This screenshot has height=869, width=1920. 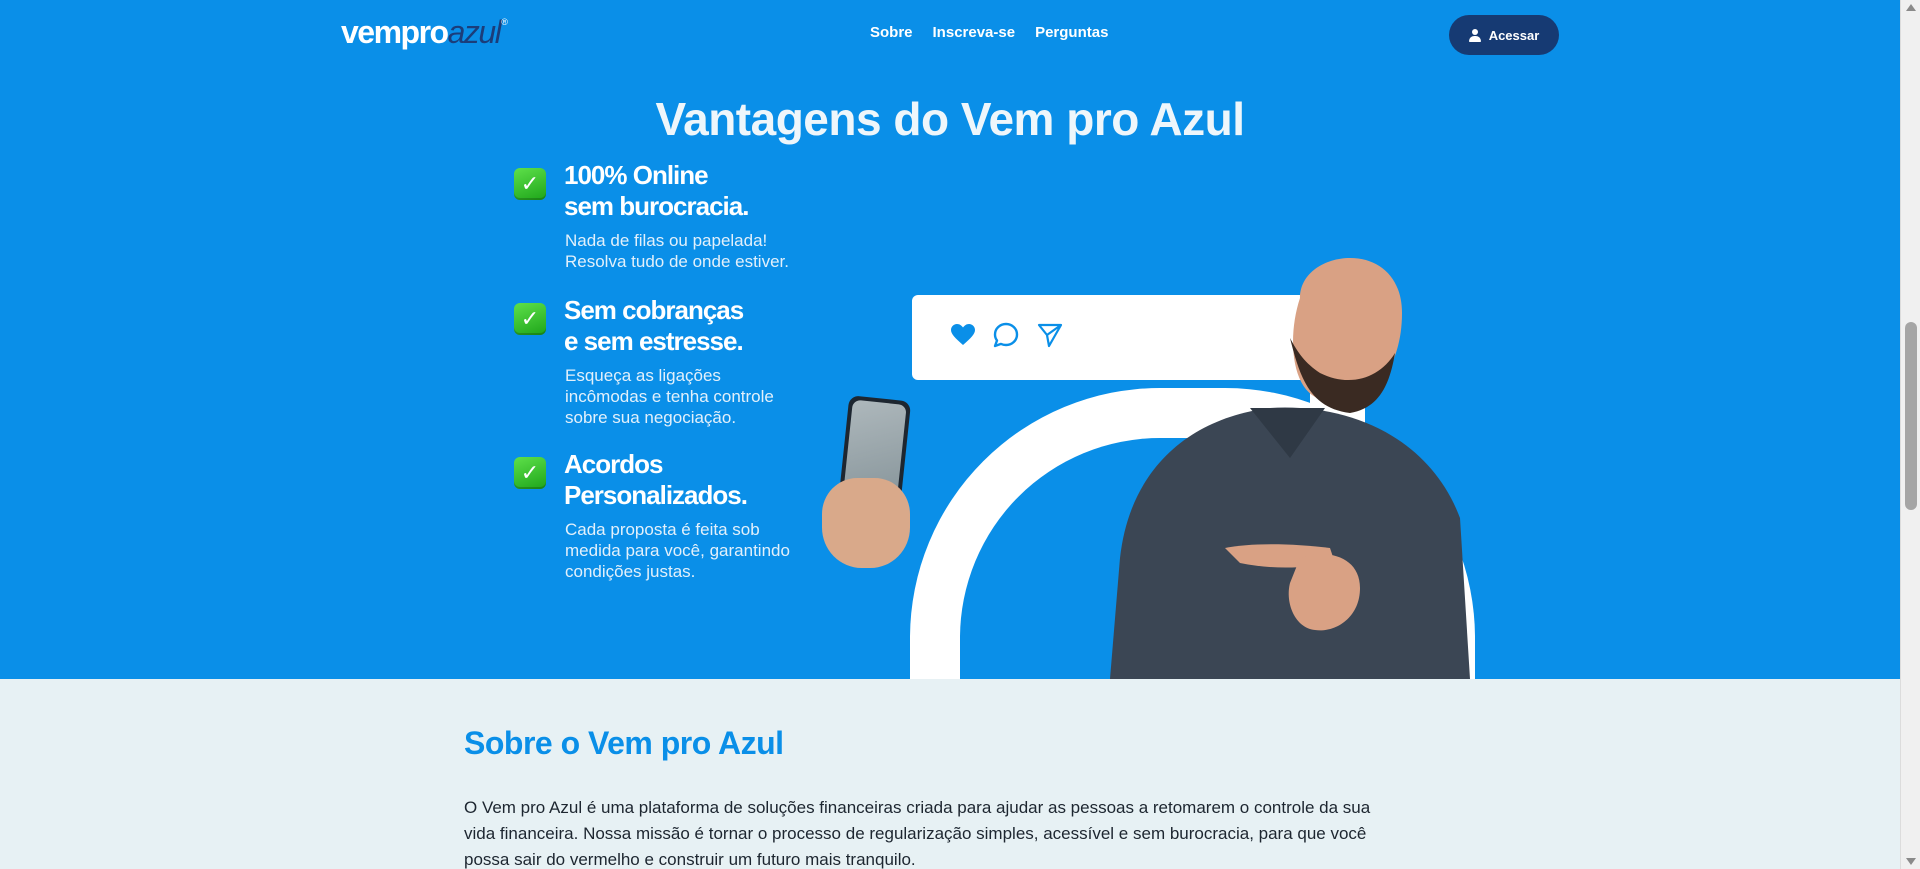 What do you see at coordinates (866, 523) in the screenshot?
I see `hand-holding-phone` at bounding box center [866, 523].